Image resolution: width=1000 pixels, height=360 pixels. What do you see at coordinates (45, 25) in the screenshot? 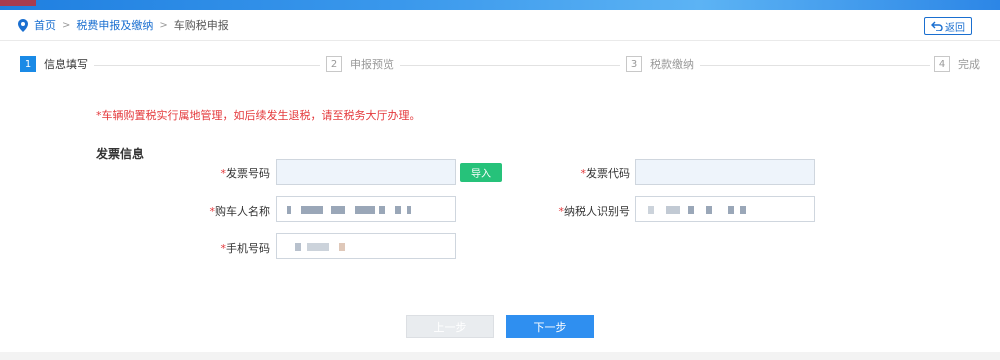
I see `breadcrumb-home: 首页` at bounding box center [45, 25].